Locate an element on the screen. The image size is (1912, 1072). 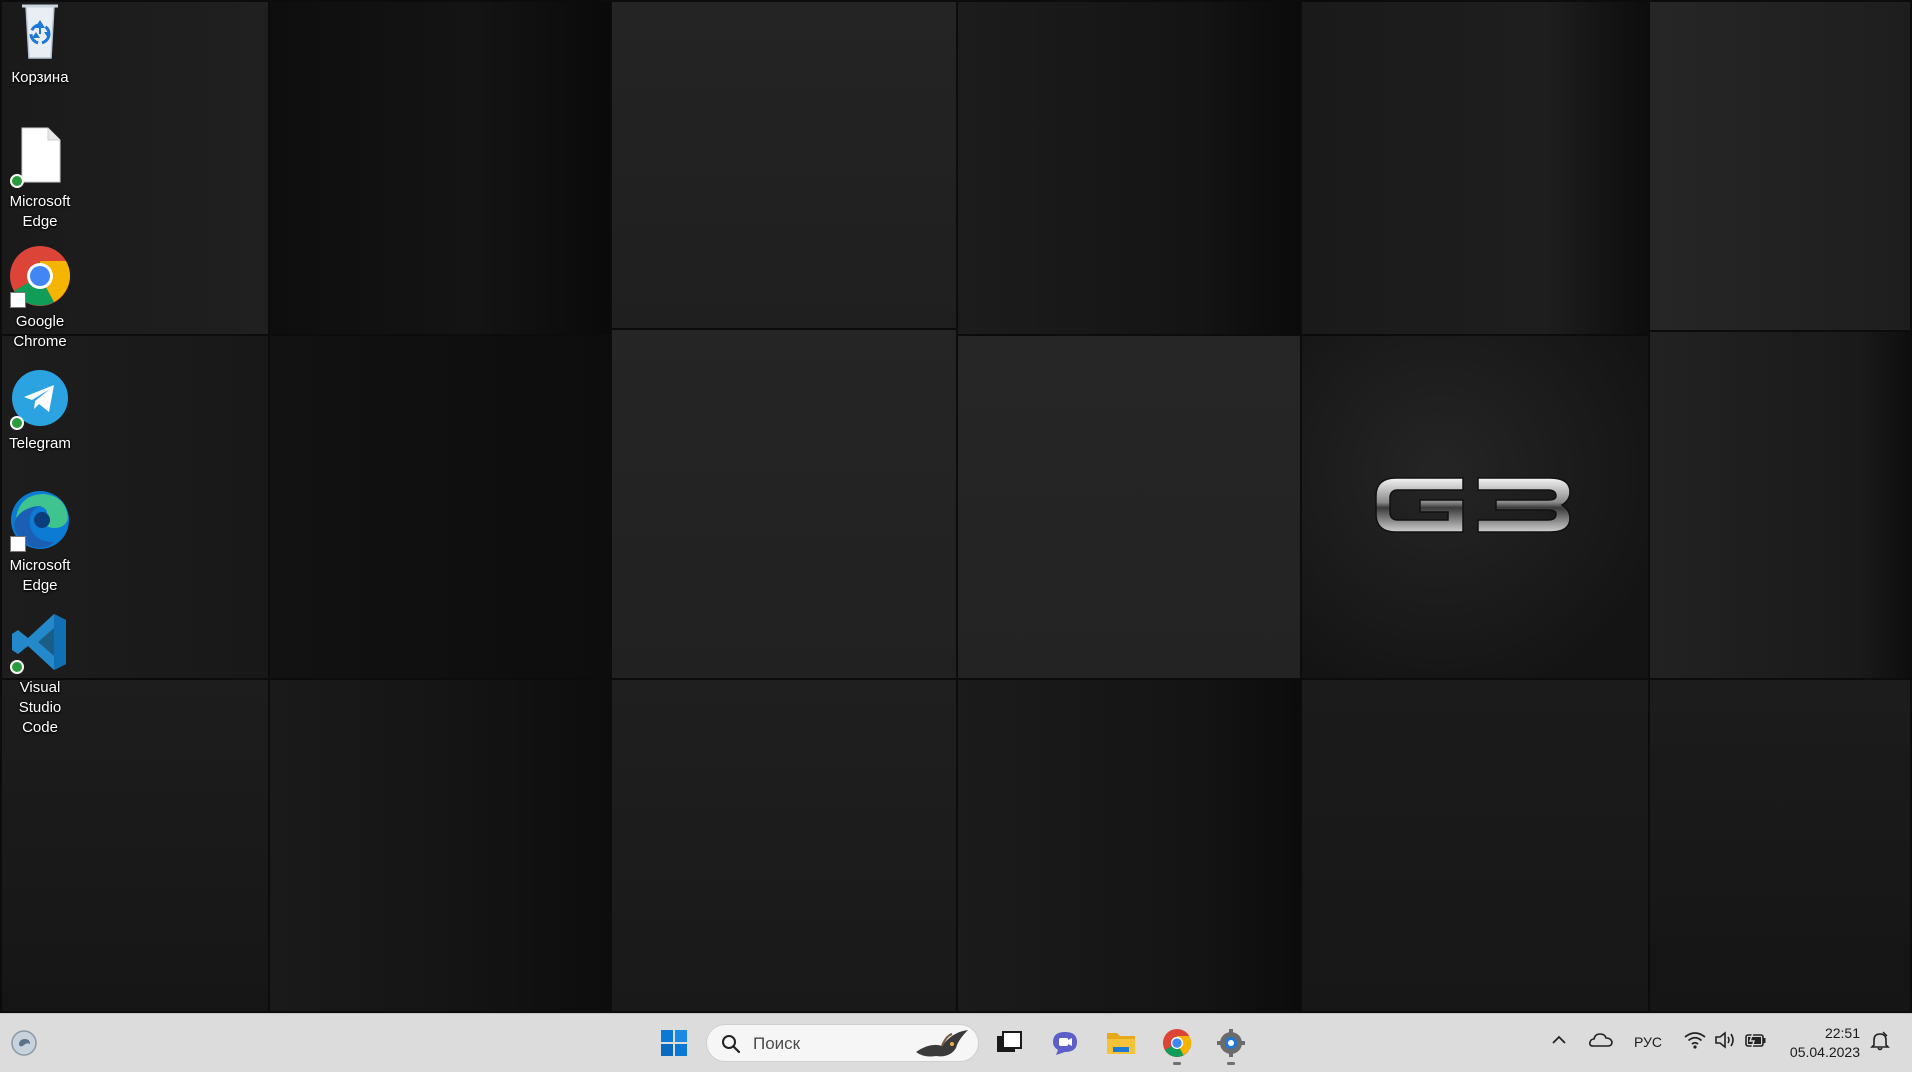
desktop-icon-microsoft-edge: Microsoft Edge is located at coordinates (40, 542).